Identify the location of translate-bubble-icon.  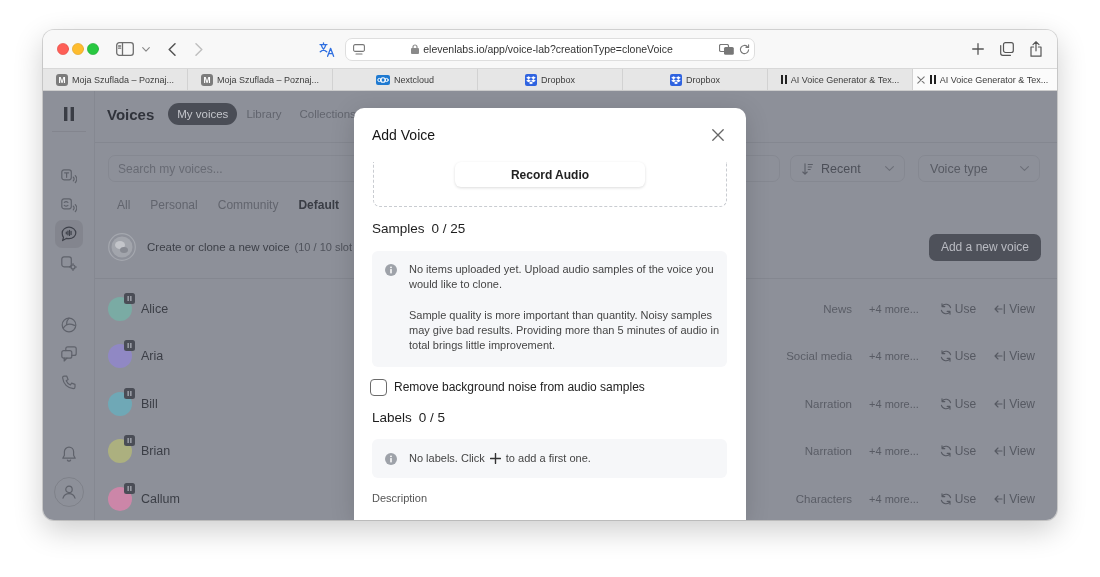
(726, 49).